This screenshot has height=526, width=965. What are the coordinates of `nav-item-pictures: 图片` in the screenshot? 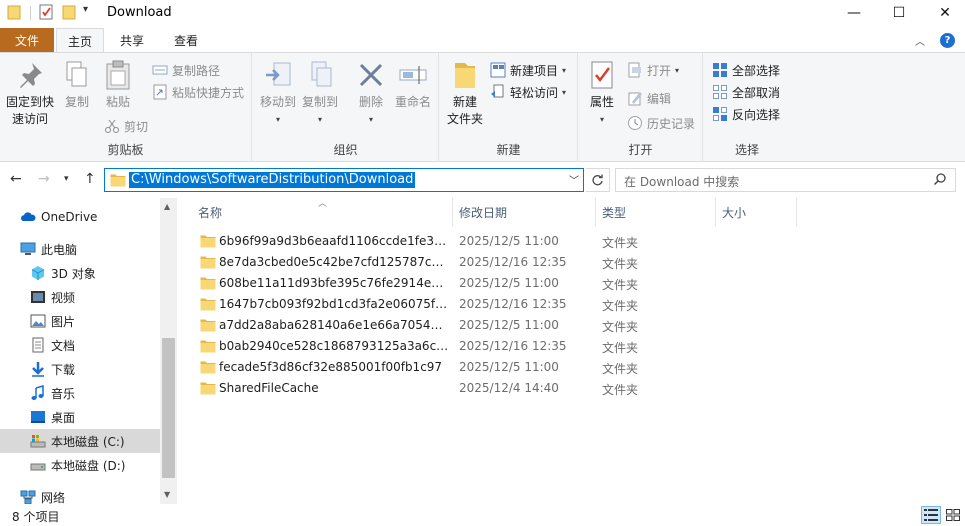 It's located at (80, 321).